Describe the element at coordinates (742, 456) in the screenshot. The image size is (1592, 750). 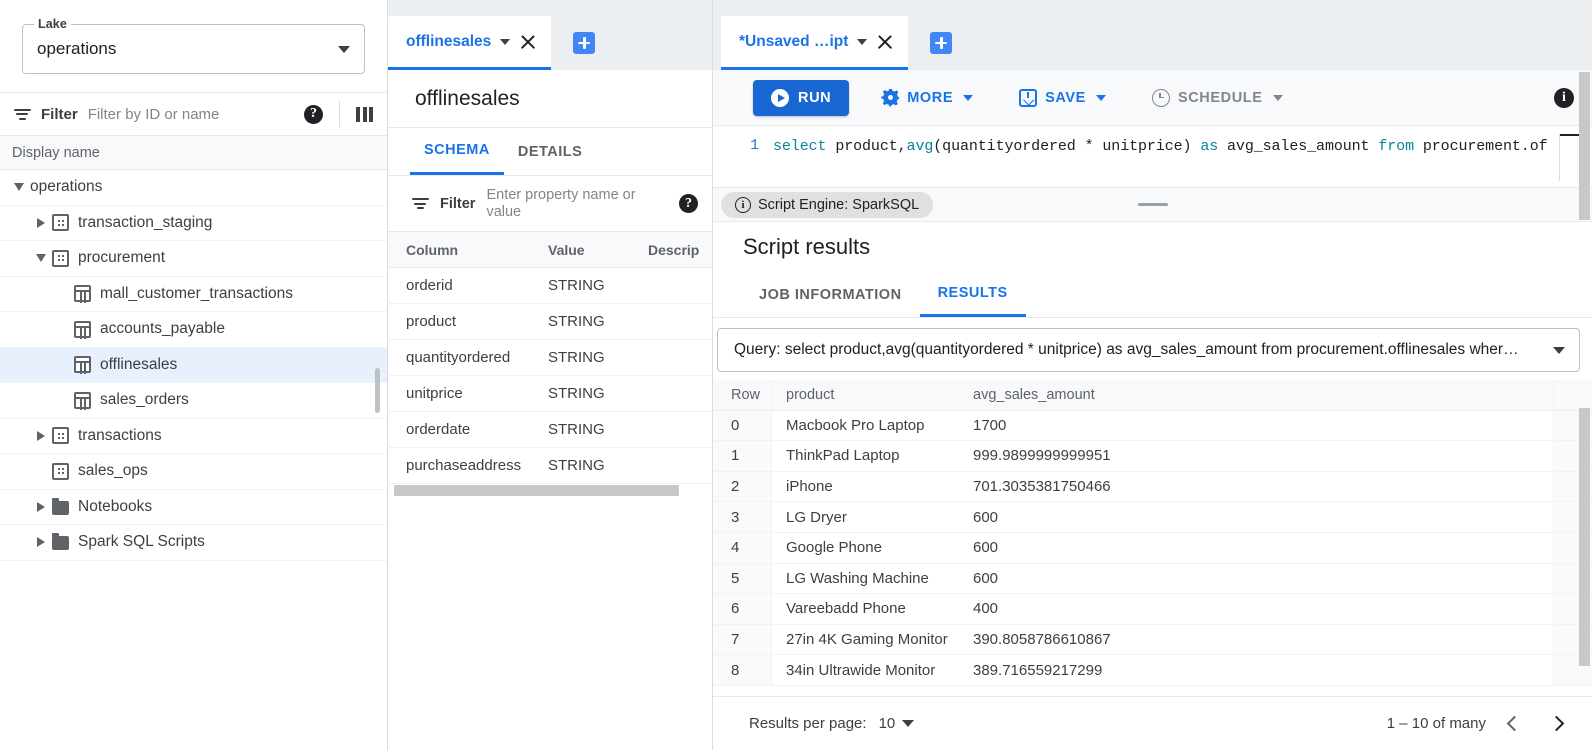
I see `results-cell-row: 1` at that location.